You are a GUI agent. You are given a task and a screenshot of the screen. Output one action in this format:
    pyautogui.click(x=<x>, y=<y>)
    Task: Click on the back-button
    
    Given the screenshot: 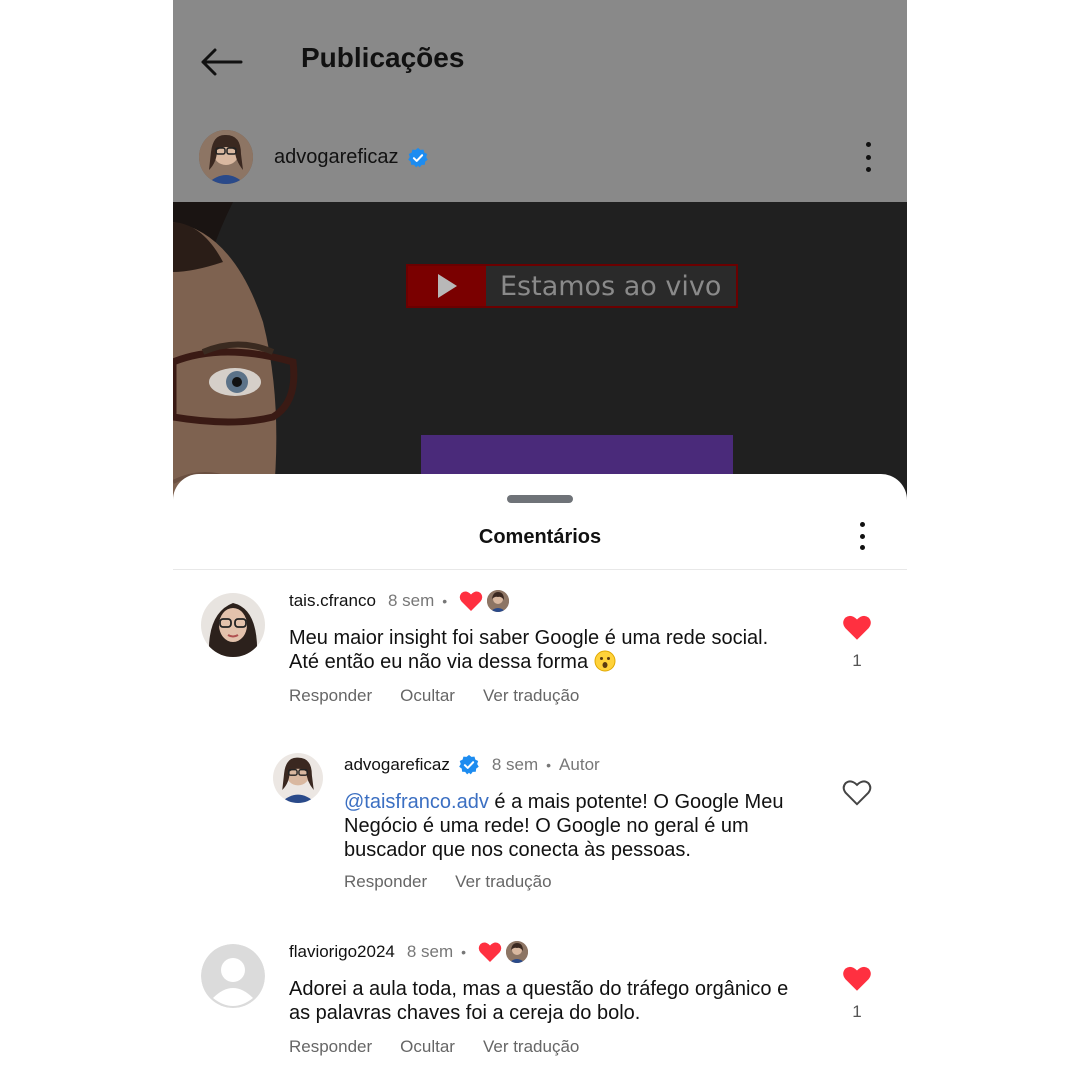 What is the action you would take?
    pyautogui.click(x=222, y=62)
    